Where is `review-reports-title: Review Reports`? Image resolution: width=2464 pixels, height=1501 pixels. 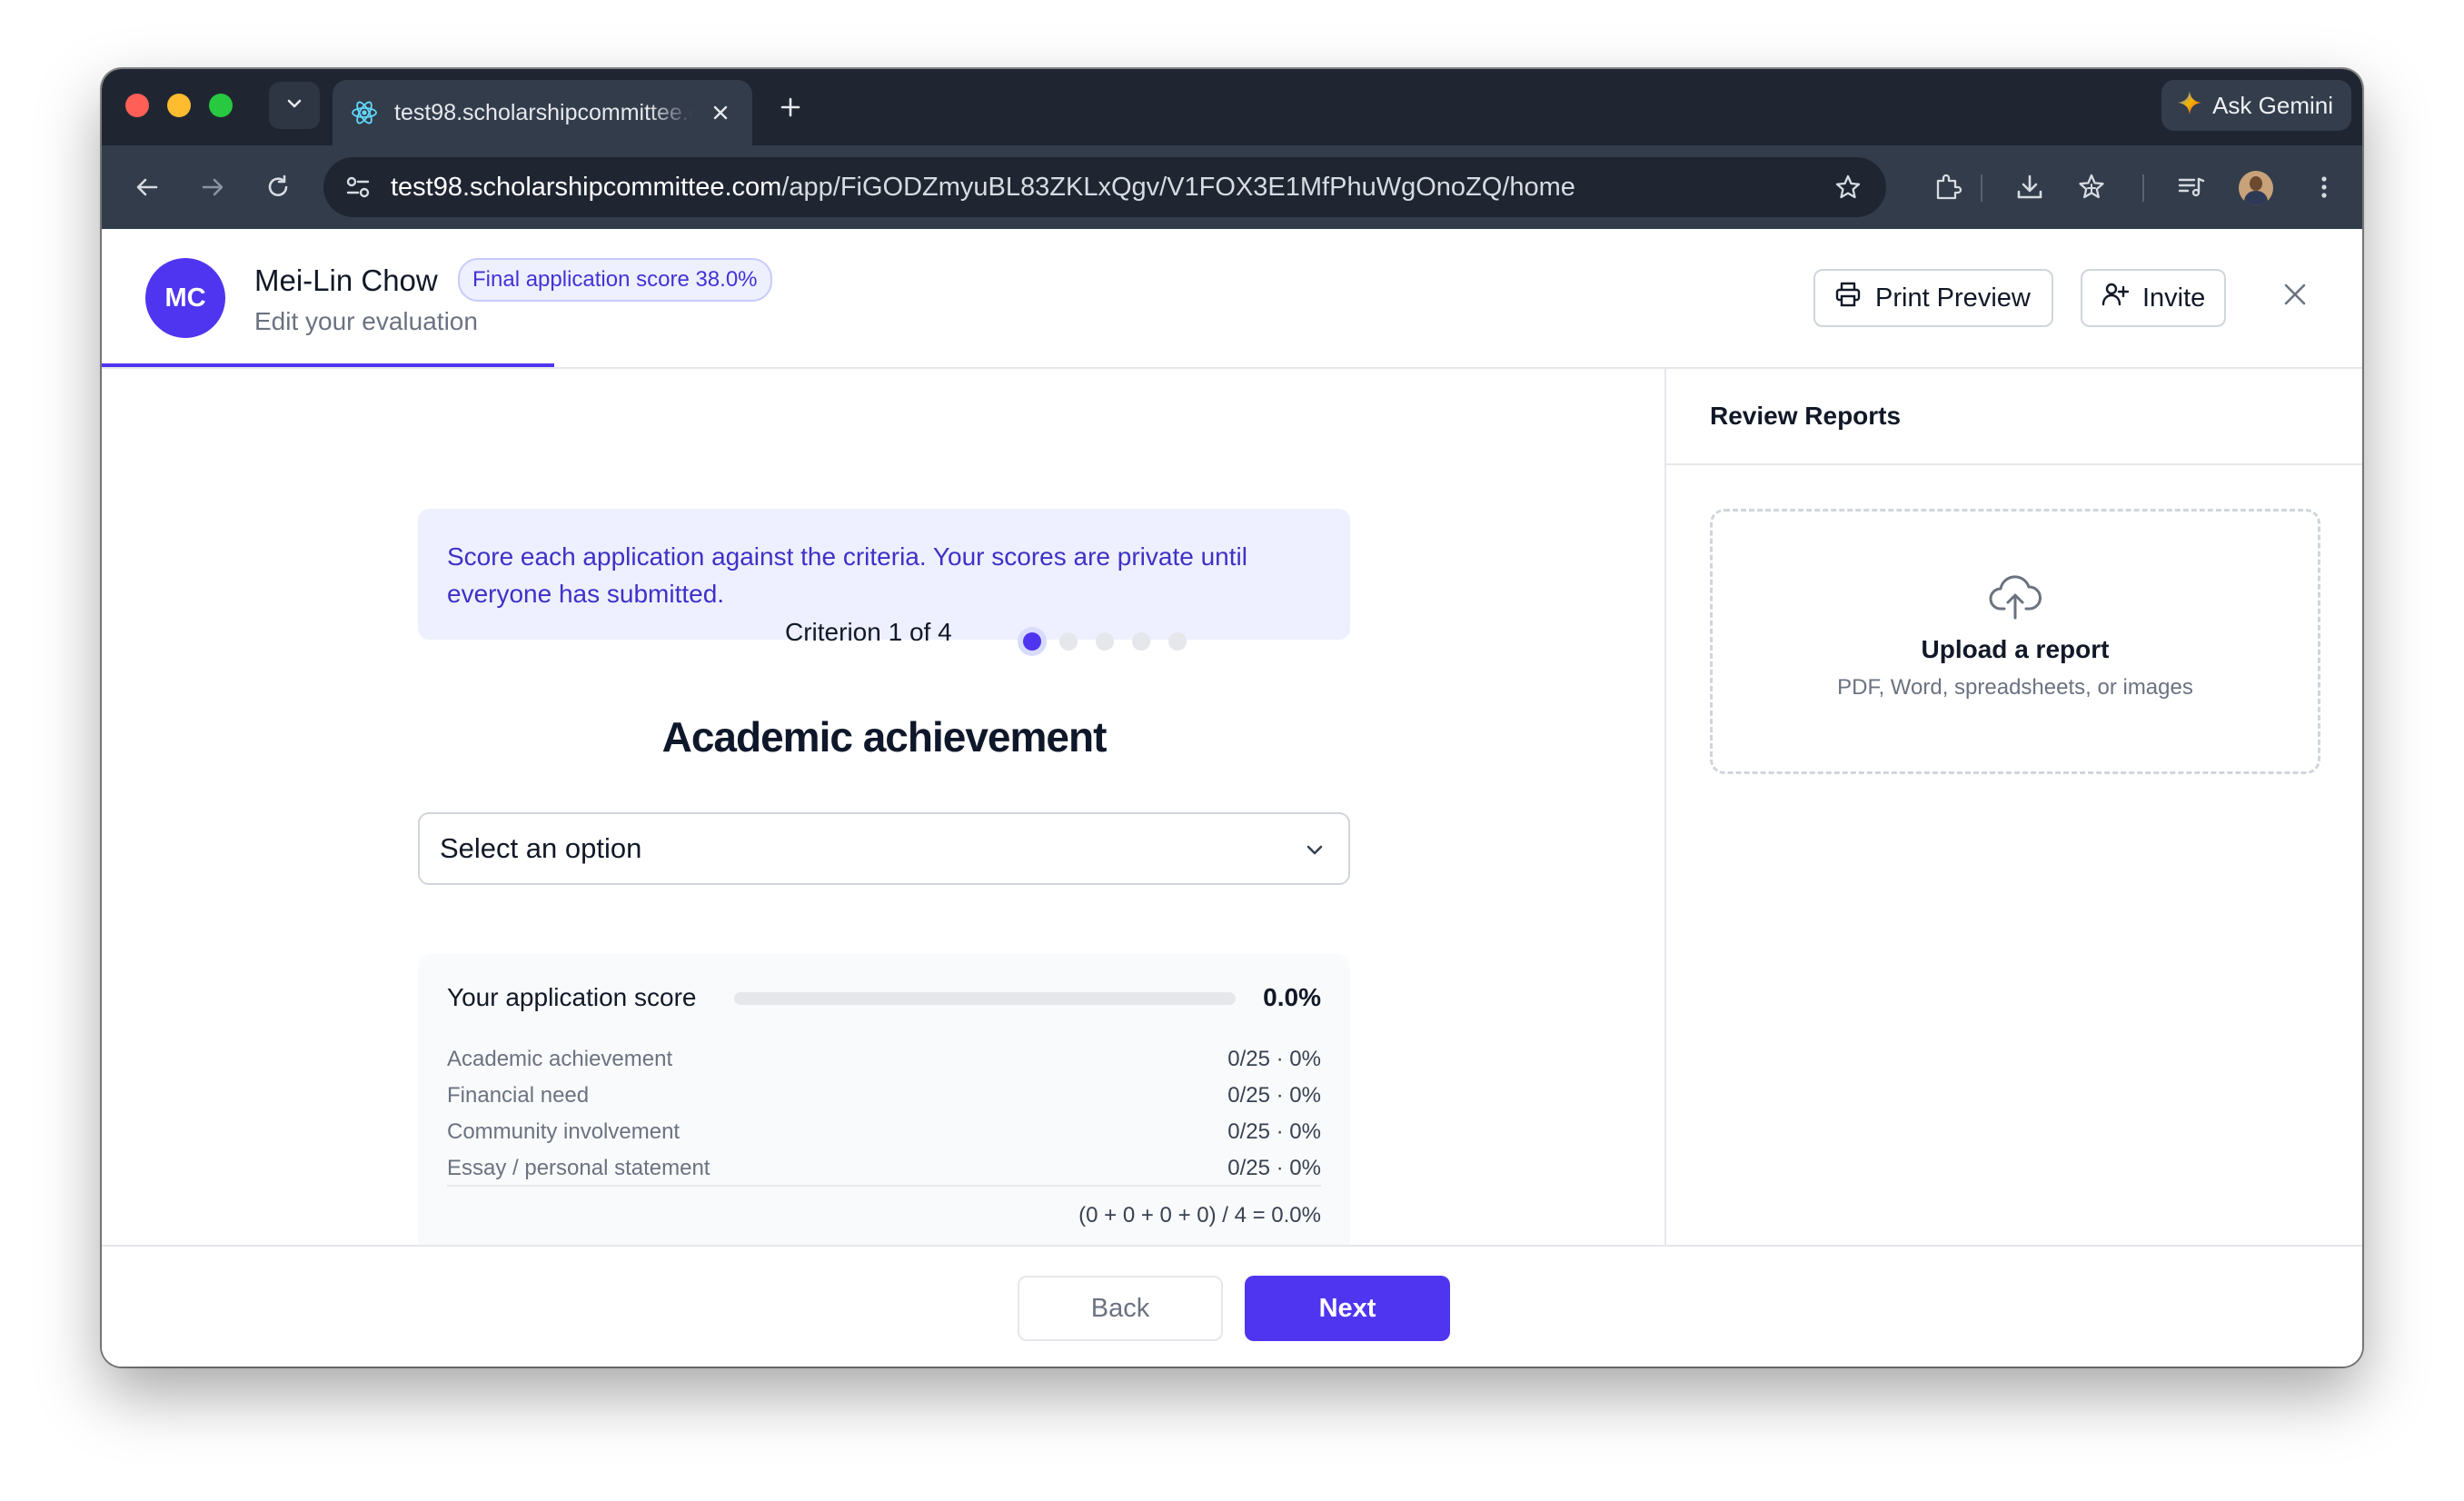
review-reports-title: Review Reports is located at coordinates (2014, 417).